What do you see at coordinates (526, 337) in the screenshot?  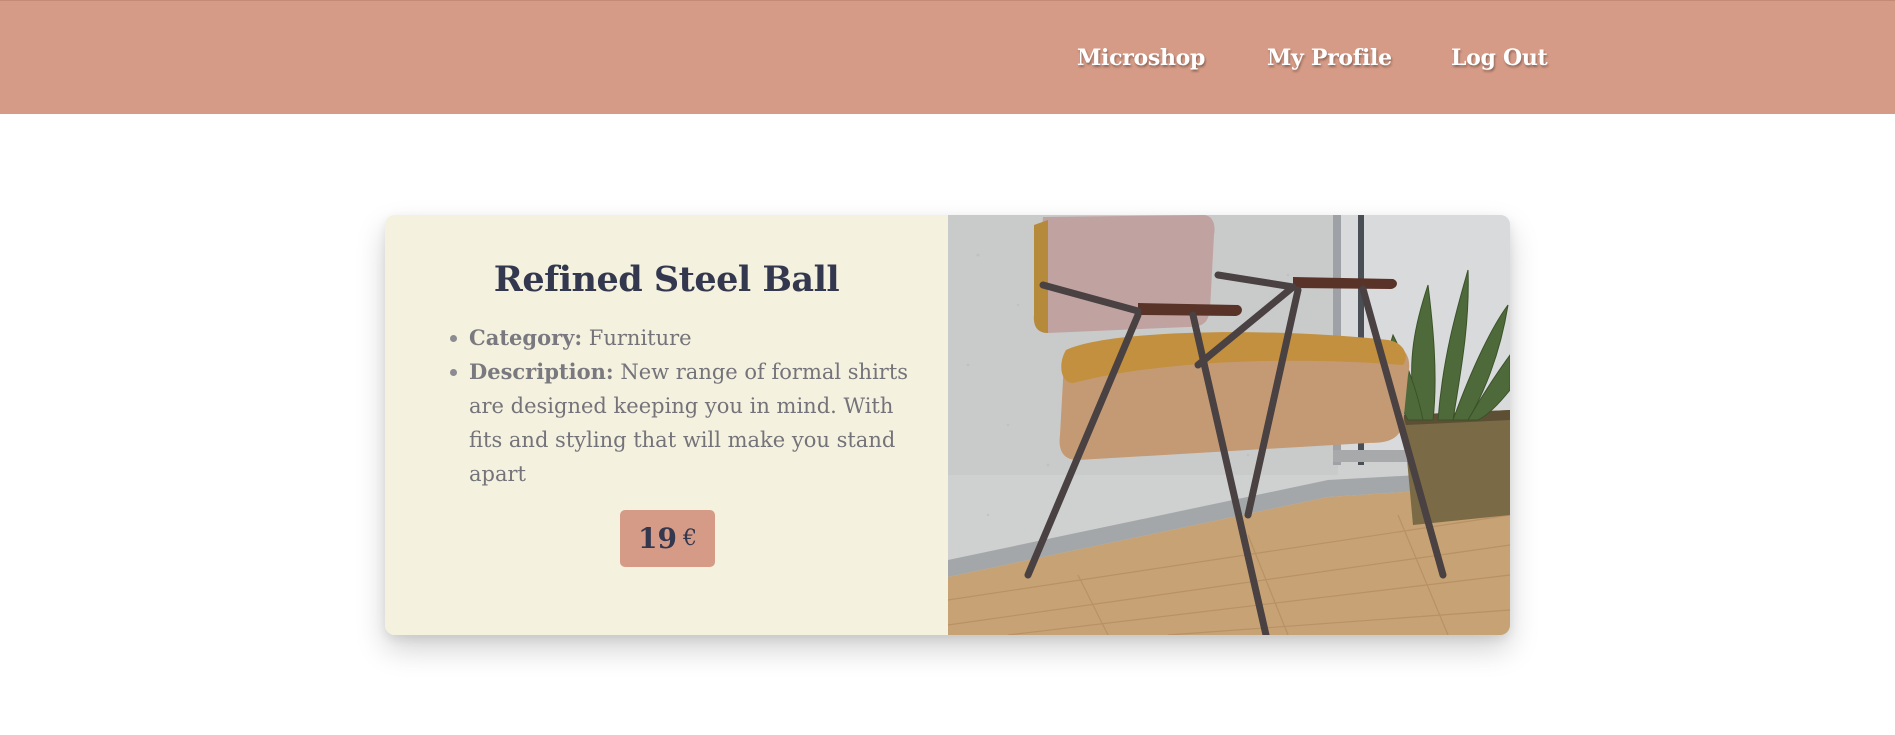 I see `category-label: Category:` at bounding box center [526, 337].